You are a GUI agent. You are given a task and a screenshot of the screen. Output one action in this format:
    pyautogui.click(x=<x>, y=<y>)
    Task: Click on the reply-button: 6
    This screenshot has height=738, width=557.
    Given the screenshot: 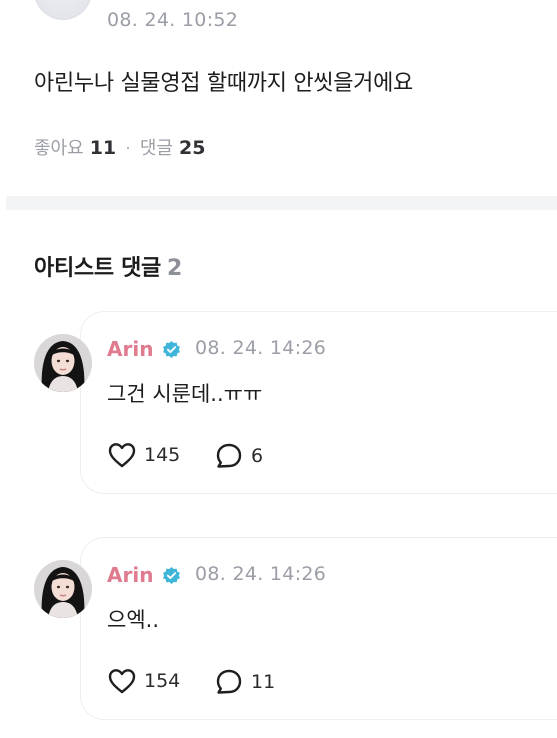 What is the action you would take?
    pyautogui.click(x=239, y=456)
    